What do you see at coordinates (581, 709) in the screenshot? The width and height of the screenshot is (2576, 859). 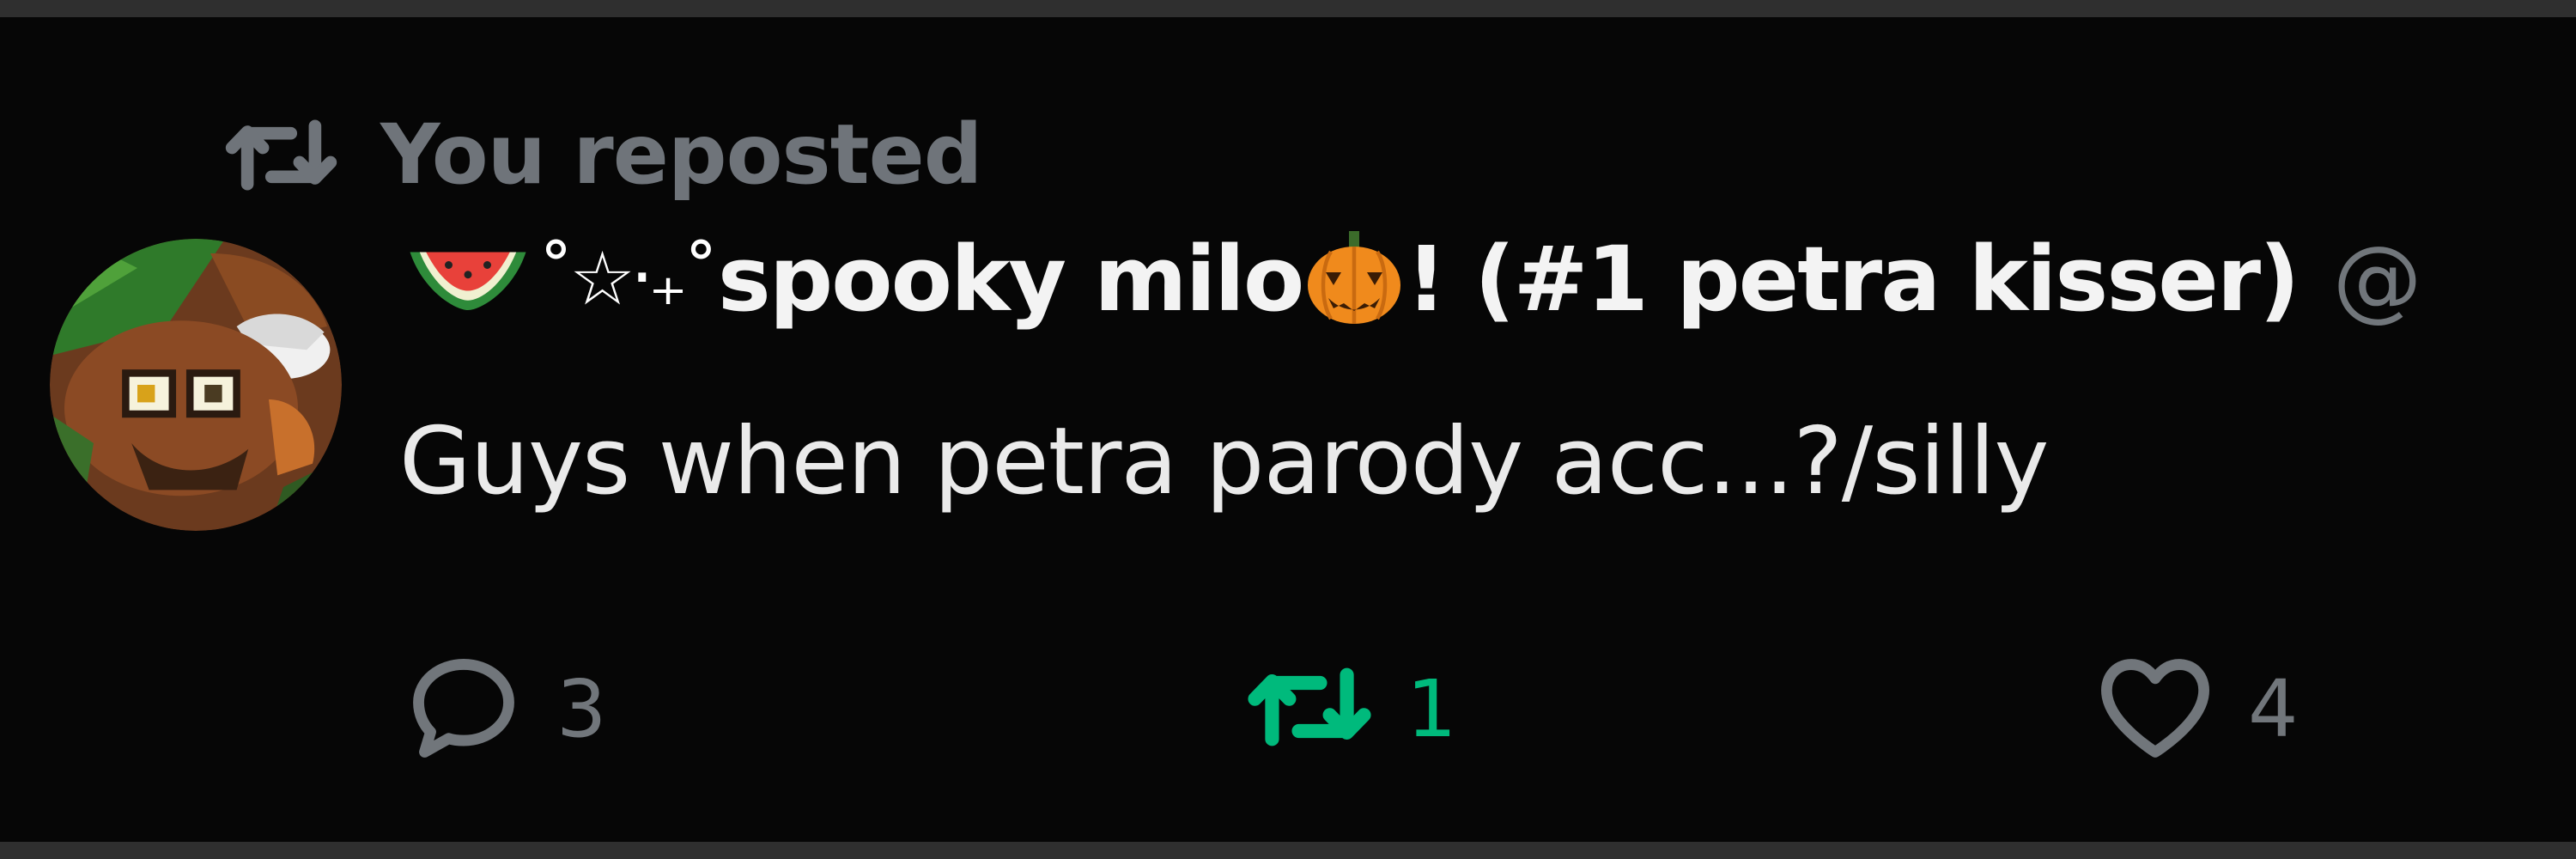 I see `reply-count: 3` at bounding box center [581, 709].